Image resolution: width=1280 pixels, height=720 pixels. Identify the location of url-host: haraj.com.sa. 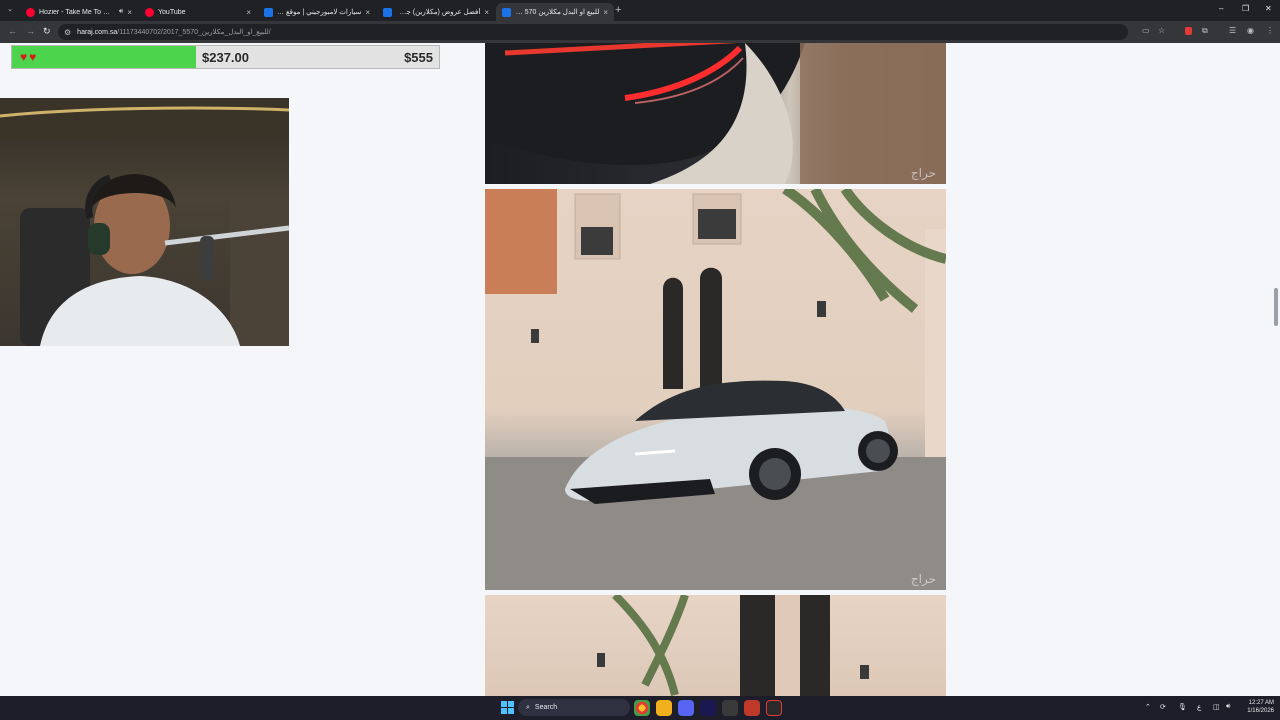
(97, 32).